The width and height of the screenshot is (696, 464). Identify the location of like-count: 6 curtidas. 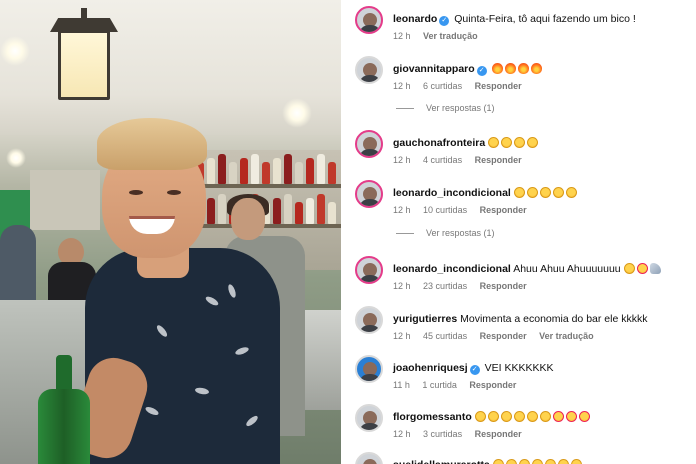
(442, 86).